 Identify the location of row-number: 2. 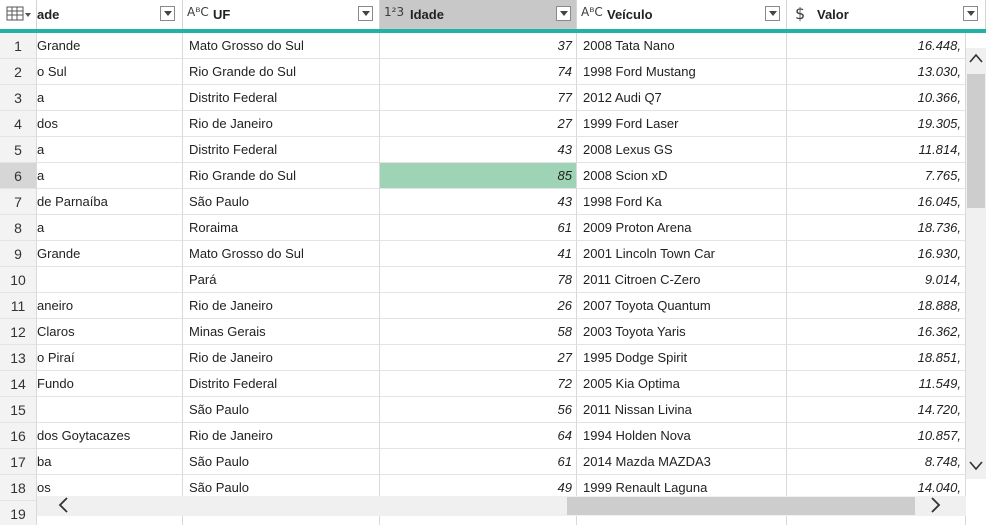
(18, 72).